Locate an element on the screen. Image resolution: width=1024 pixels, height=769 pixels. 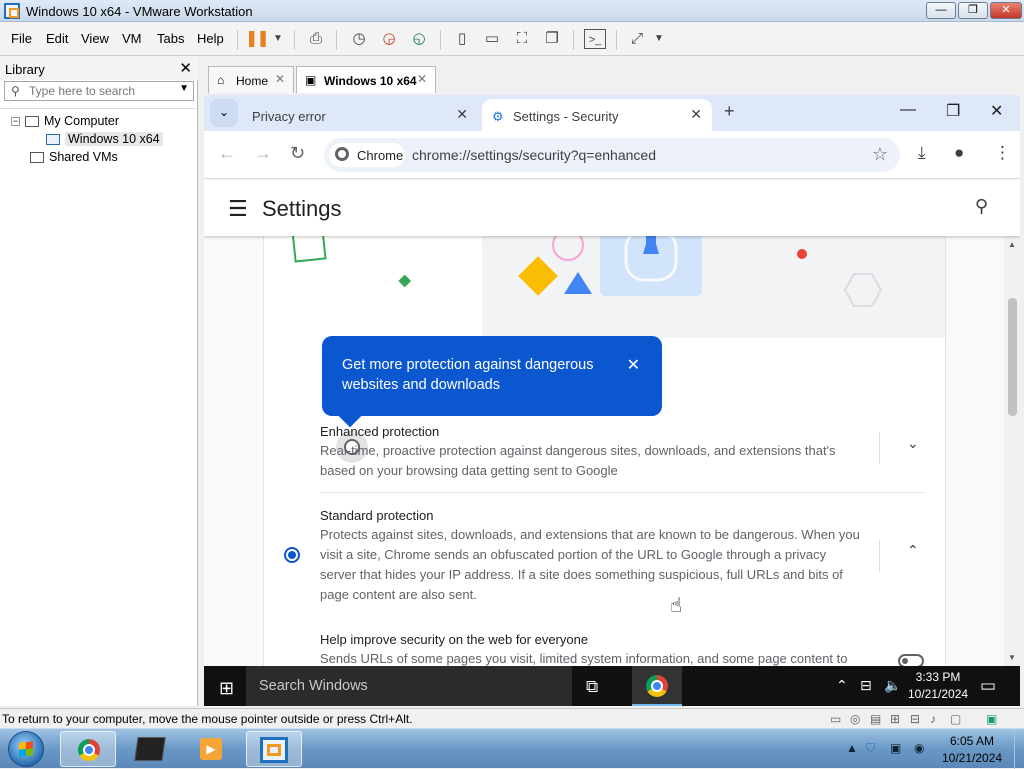
library-search-box: ⚲ ▼ is located at coordinates (99, 91).